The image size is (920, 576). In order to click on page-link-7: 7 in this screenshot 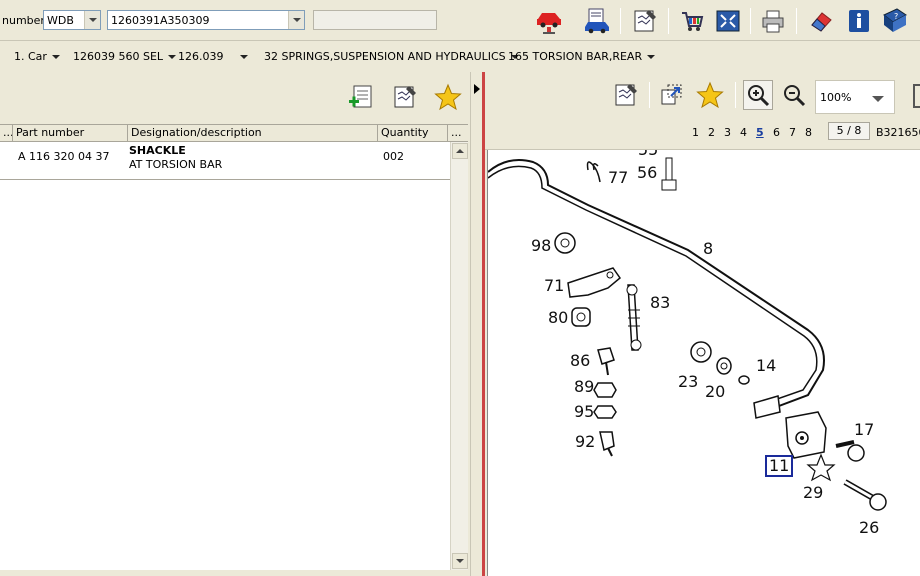, I will do `click(792, 132)`.